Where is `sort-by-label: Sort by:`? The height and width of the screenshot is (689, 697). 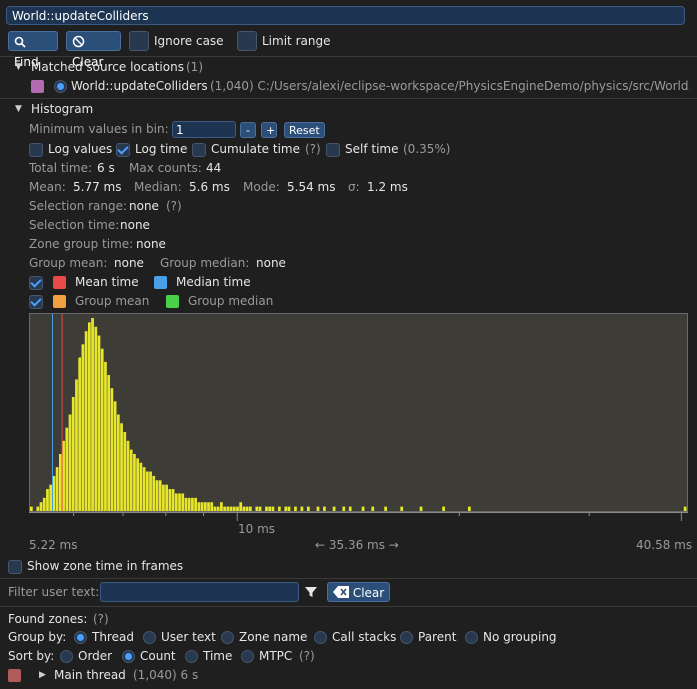
sort-by-label: Sort by: is located at coordinates (31, 656).